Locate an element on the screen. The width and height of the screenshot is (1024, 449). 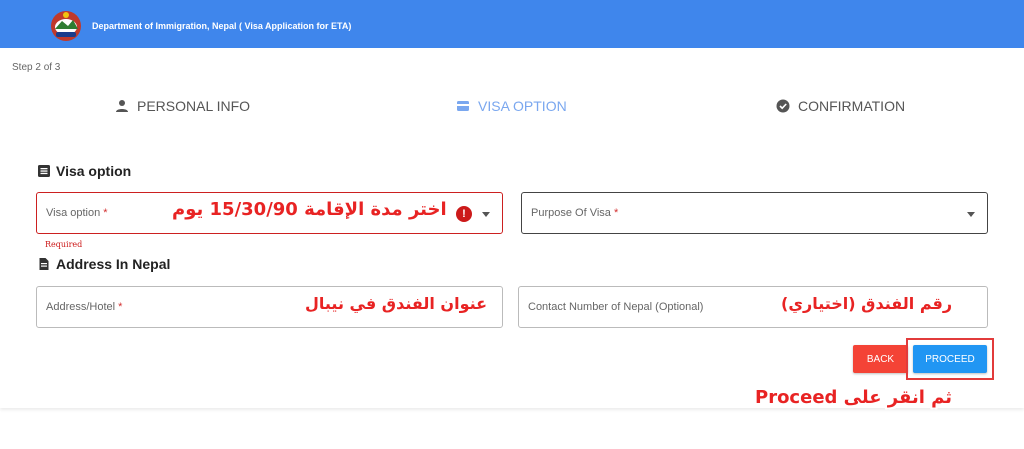
address-section-title: Address In Nepal is located at coordinates (104, 264).